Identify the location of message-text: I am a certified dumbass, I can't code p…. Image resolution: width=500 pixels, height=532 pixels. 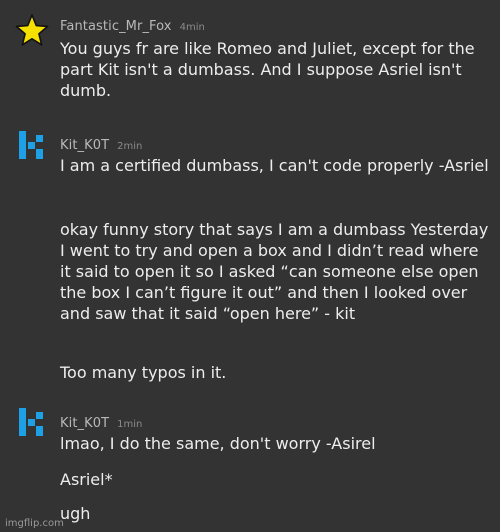
(274, 165).